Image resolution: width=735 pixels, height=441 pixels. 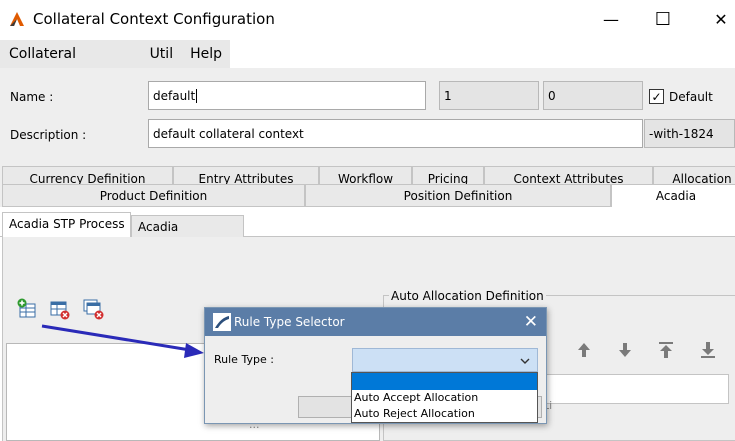 I want to click on maximize-button: ☐, so click(x=663, y=19).